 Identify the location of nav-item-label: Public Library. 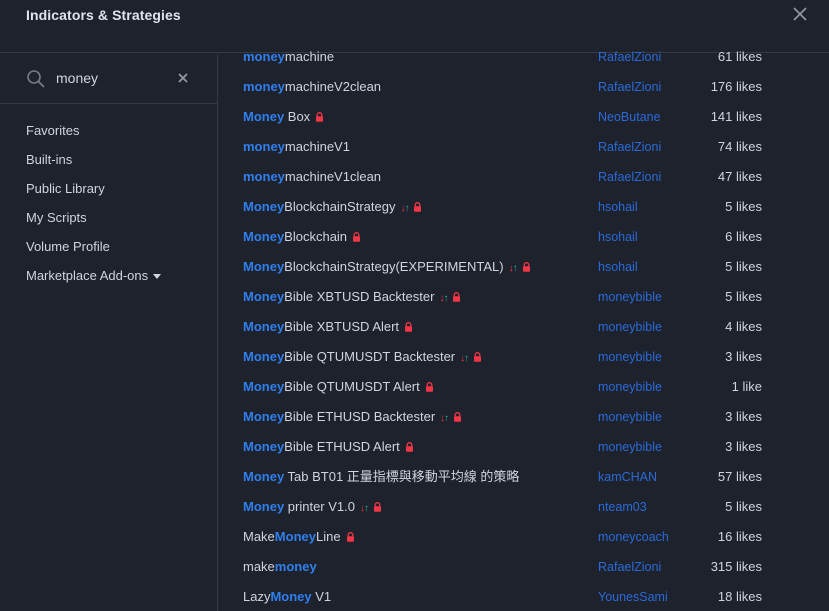
(65, 188).